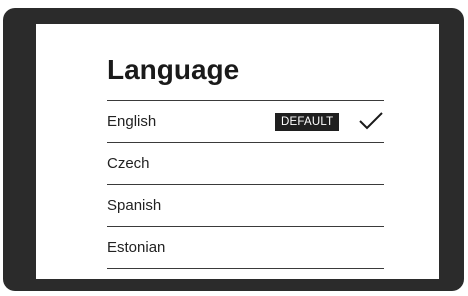  I want to click on checkmark-icon, so click(371, 121).